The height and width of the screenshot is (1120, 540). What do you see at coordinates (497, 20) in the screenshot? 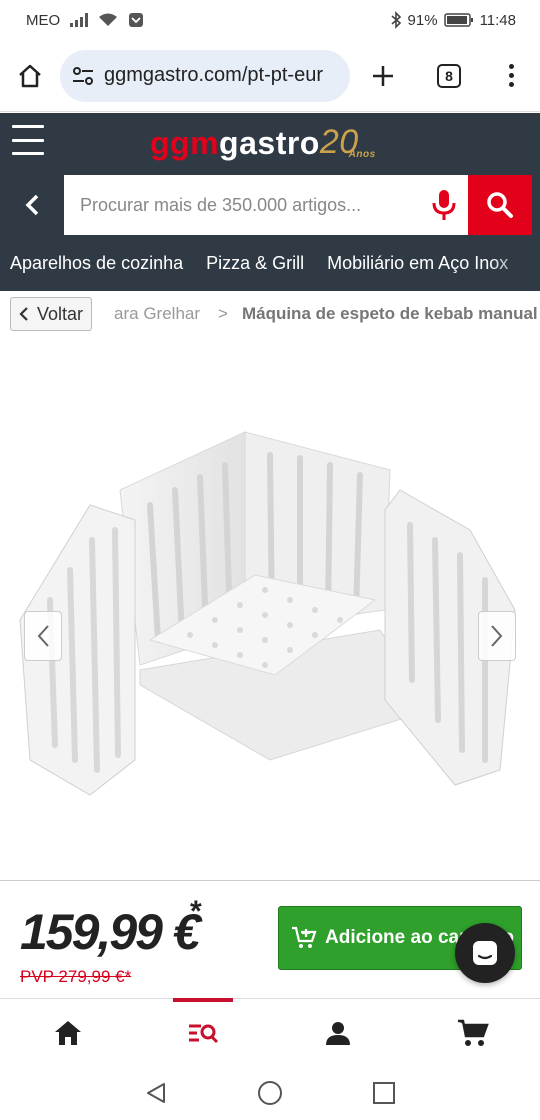
I see `clock: 11:48` at bounding box center [497, 20].